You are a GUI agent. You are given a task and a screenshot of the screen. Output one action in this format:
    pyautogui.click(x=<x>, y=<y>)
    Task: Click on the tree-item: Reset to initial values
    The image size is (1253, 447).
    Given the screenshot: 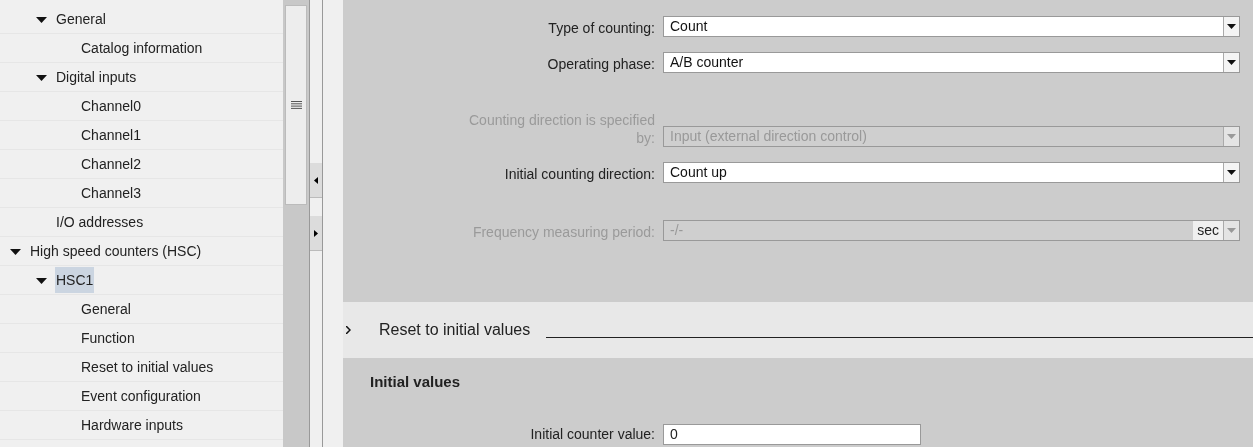 What is the action you would take?
    pyautogui.click(x=147, y=367)
    